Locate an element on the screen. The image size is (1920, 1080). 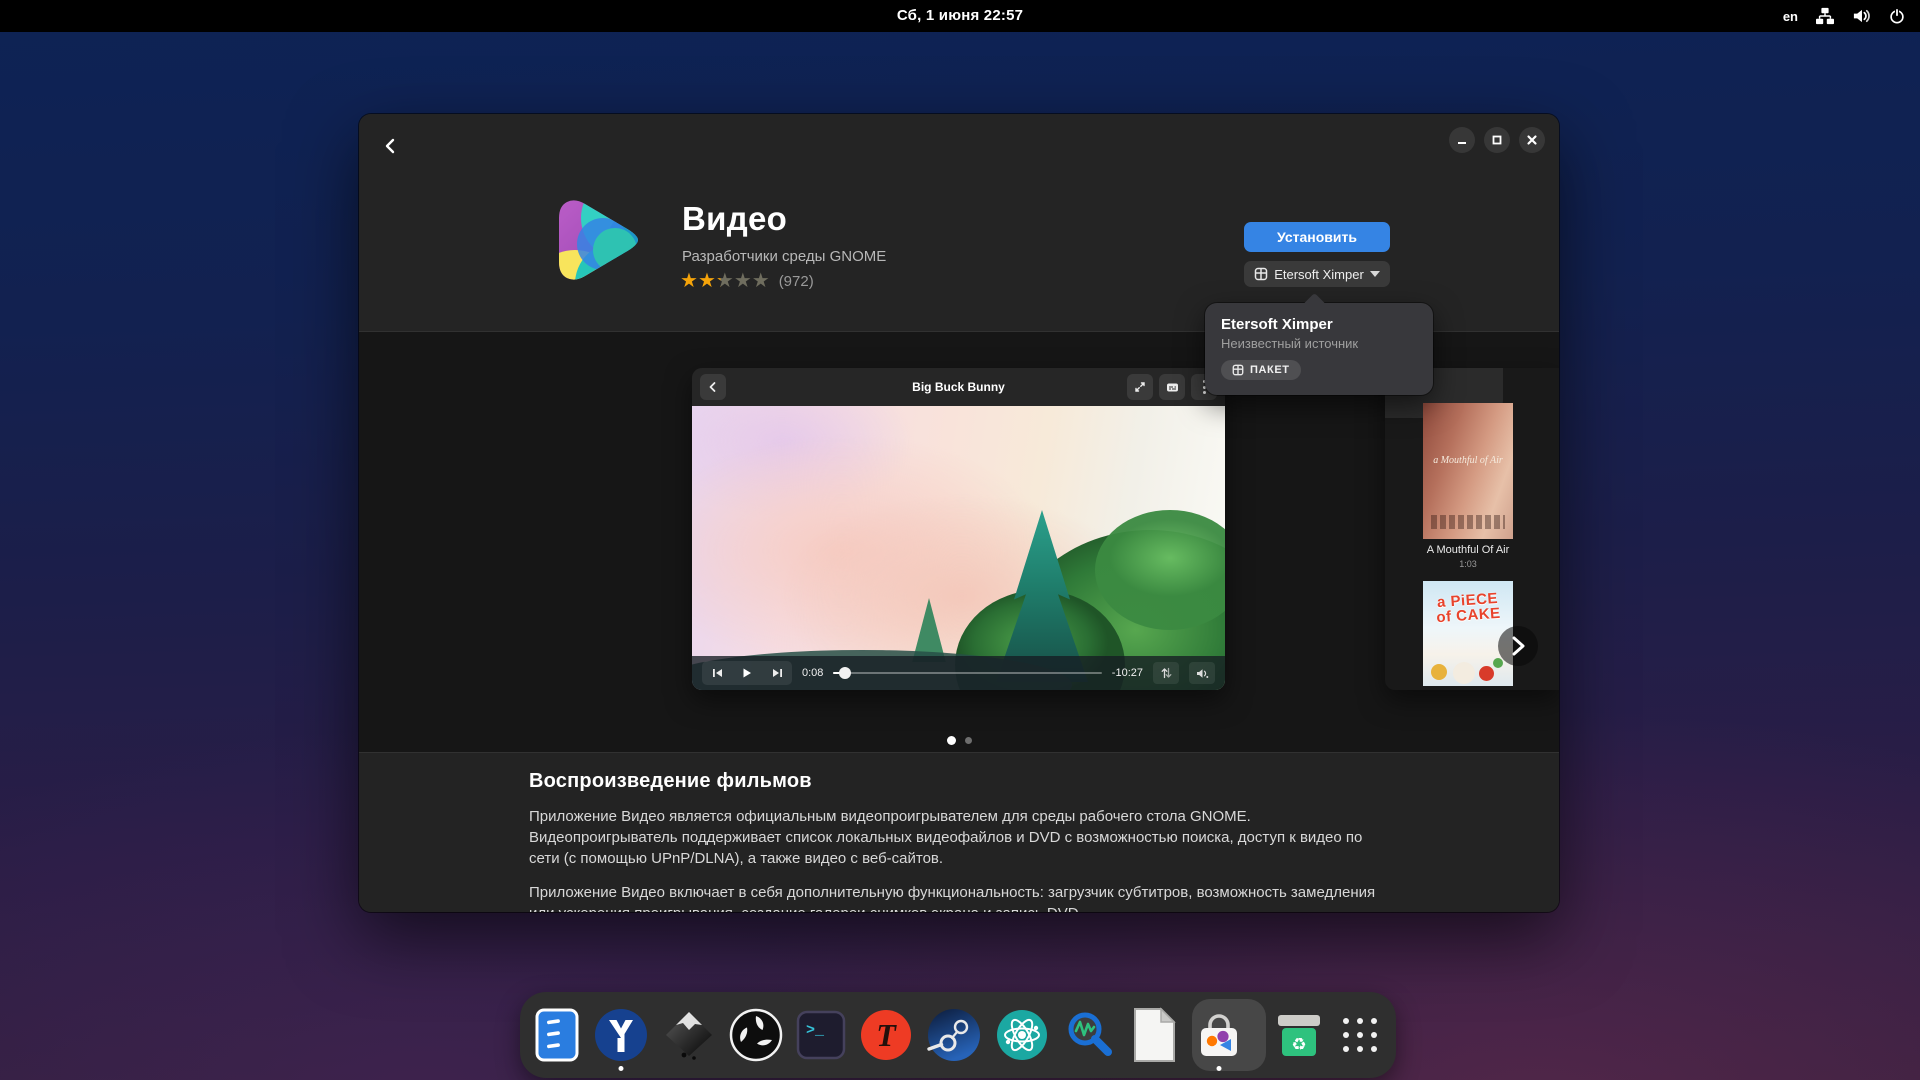
carousel-dots is located at coordinates (959, 740).